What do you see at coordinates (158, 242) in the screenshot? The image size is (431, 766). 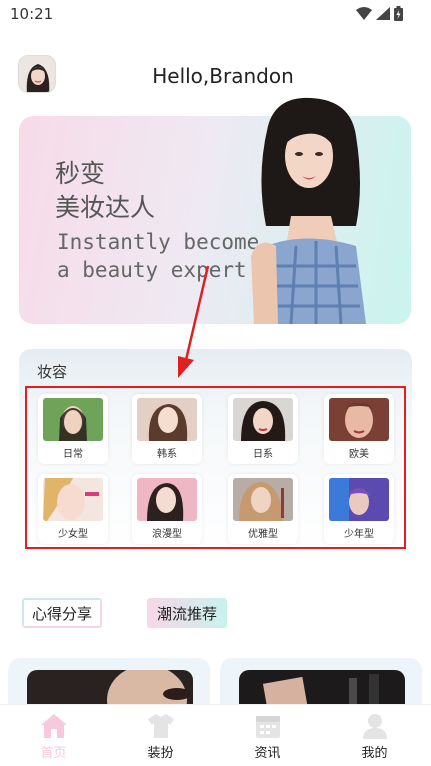 I see `banner-subtitle-line1: Instantly become` at bounding box center [158, 242].